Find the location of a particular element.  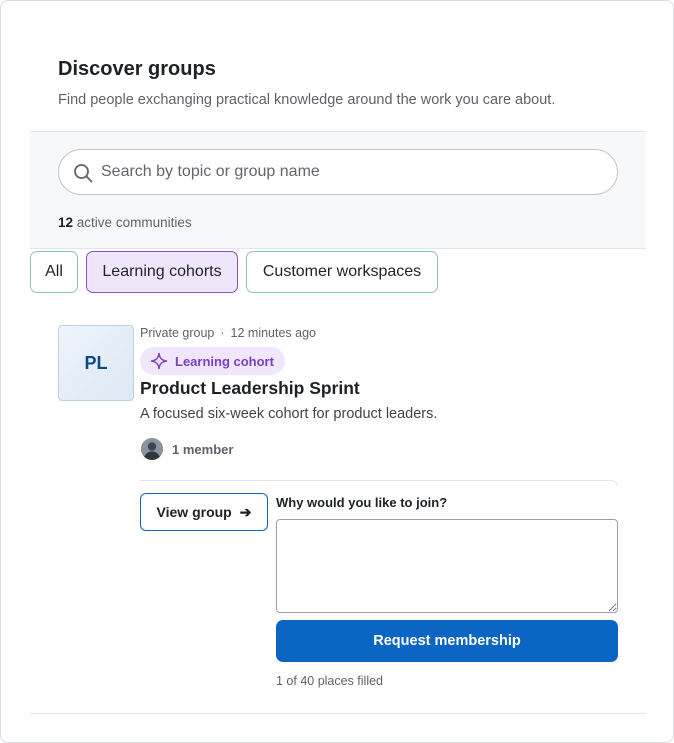

bottom-divider is located at coordinates (338, 713).